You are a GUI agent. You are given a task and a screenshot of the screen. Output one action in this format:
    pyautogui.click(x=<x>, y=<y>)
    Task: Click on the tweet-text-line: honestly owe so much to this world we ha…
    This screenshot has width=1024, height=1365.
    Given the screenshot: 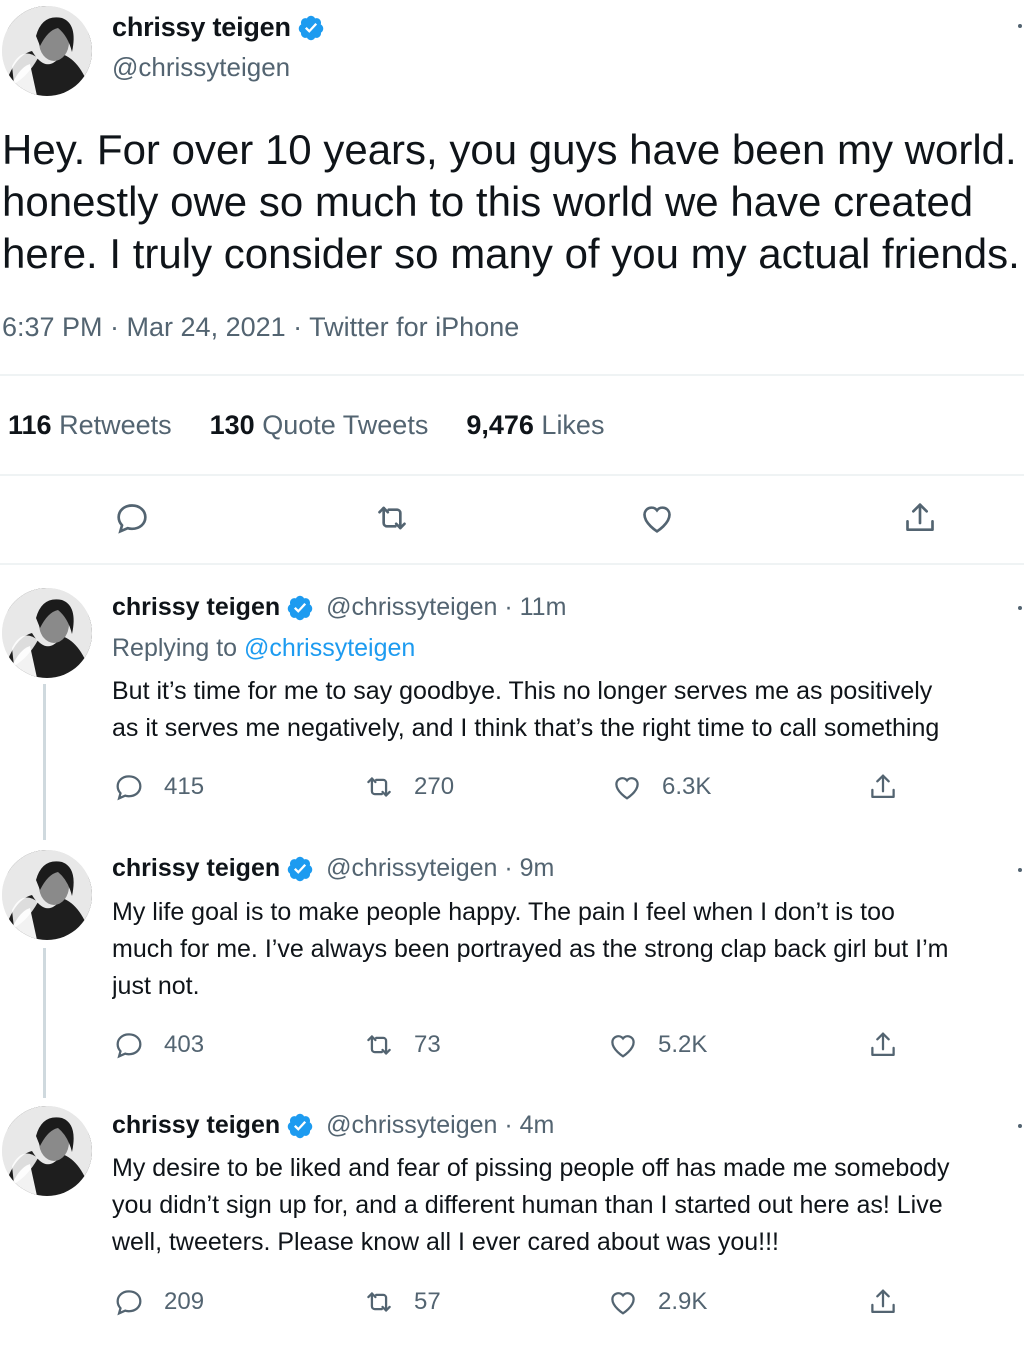 What is the action you would take?
    pyautogui.click(x=488, y=201)
    